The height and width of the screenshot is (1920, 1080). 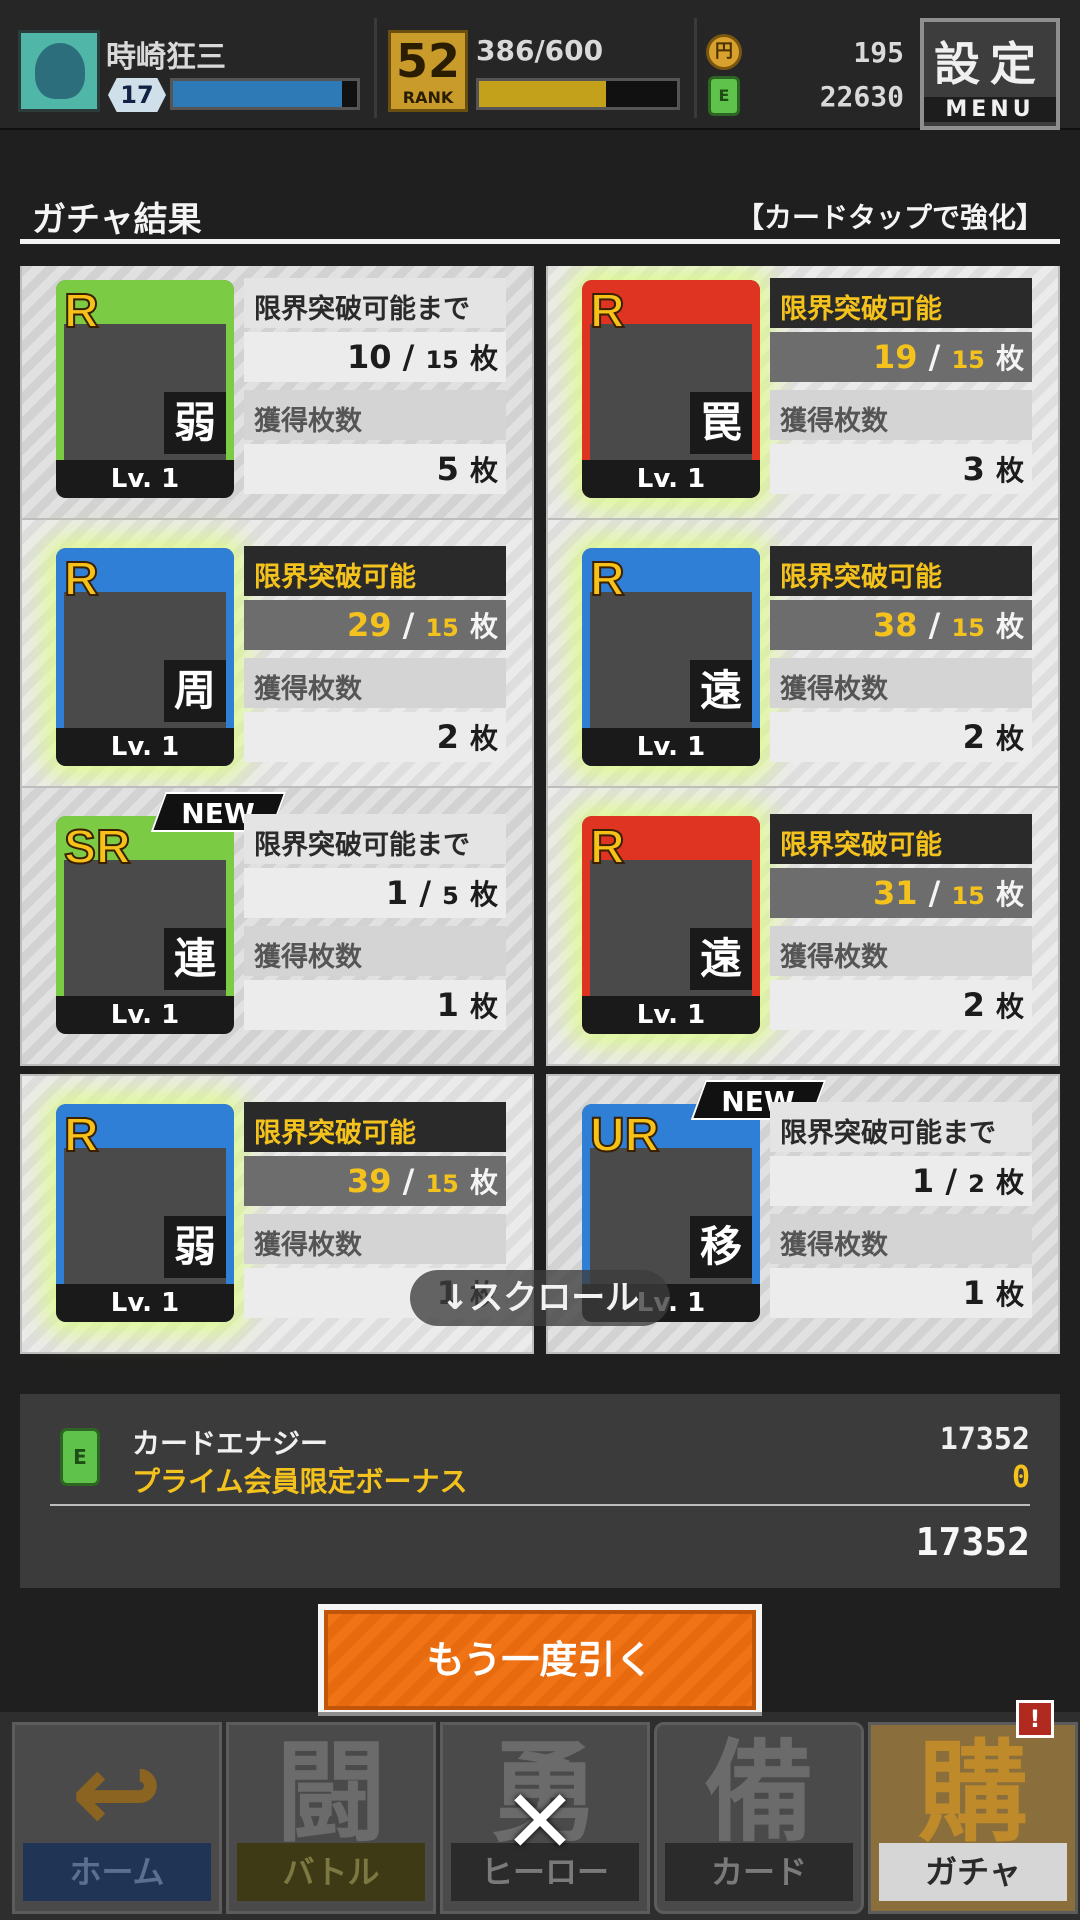 What do you see at coordinates (759, 1872) in the screenshot?
I see `nav-card-label: カード` at bounding box center [759, 1872].